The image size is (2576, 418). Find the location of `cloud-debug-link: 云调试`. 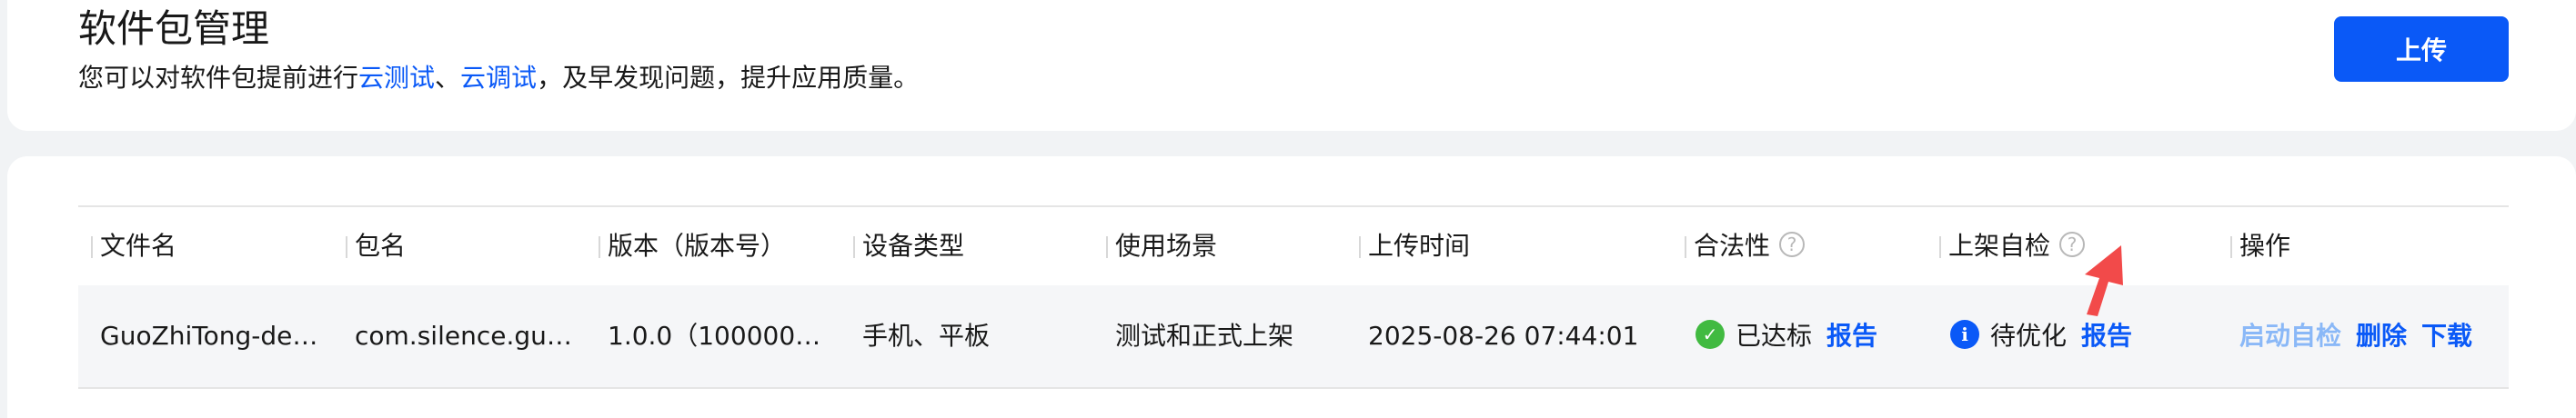

cloud-debug-link: 云调试 is located at coordinates (498, 78).